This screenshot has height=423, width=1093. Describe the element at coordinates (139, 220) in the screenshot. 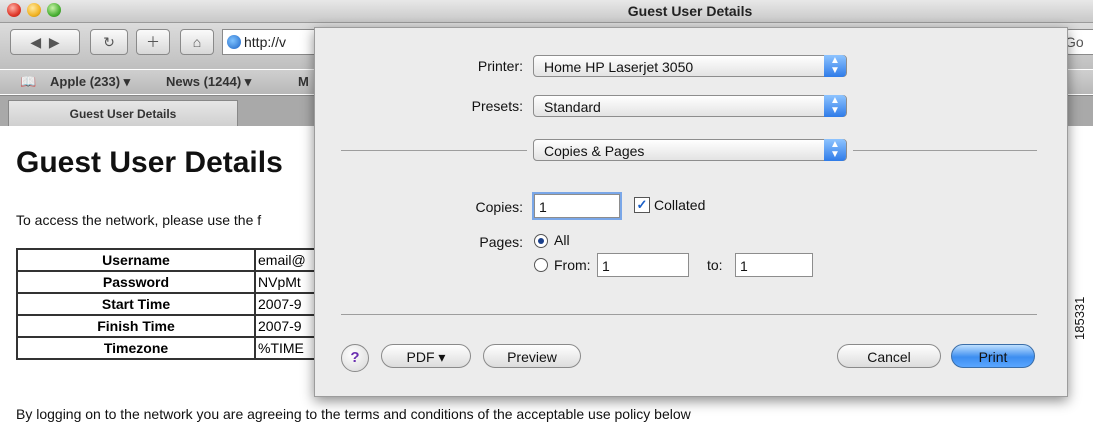

I see `intro-text: To access the network, please use the f` at that location.